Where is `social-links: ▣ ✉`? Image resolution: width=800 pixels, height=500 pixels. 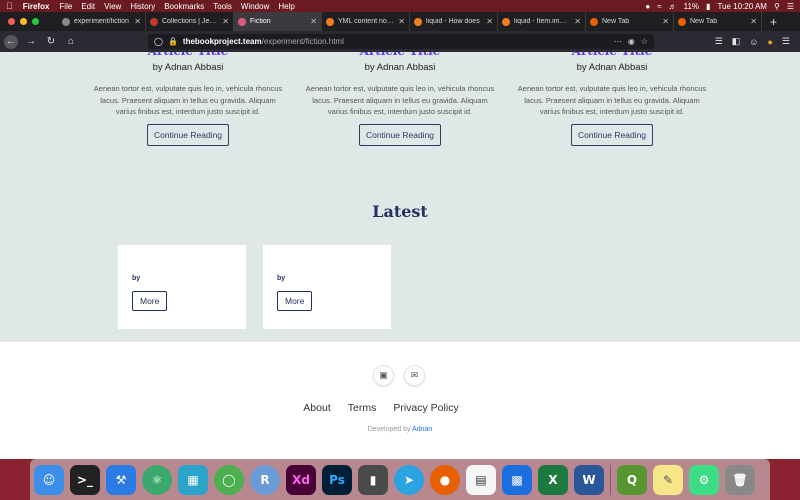
social-links: ▣ ✉ is located at coordinates (399, 375).